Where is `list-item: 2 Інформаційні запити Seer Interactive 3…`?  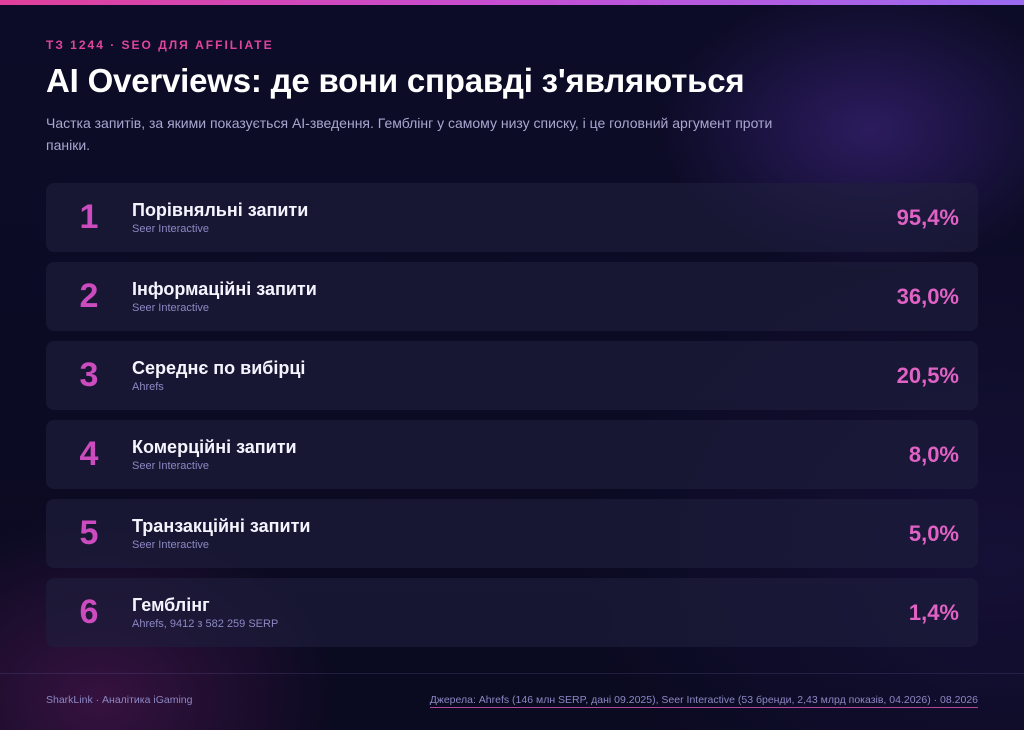
list-item: 2 Інформаційні запити Seer Interactive 3… is located at coordinates (512, 296).